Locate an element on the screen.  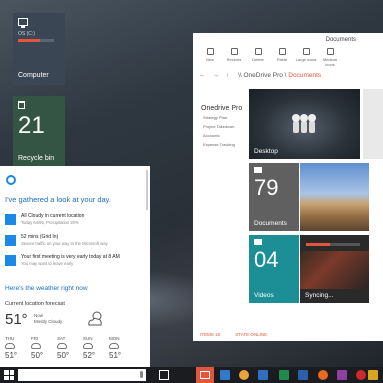
trash-icon is located at coordinates (21, 105).